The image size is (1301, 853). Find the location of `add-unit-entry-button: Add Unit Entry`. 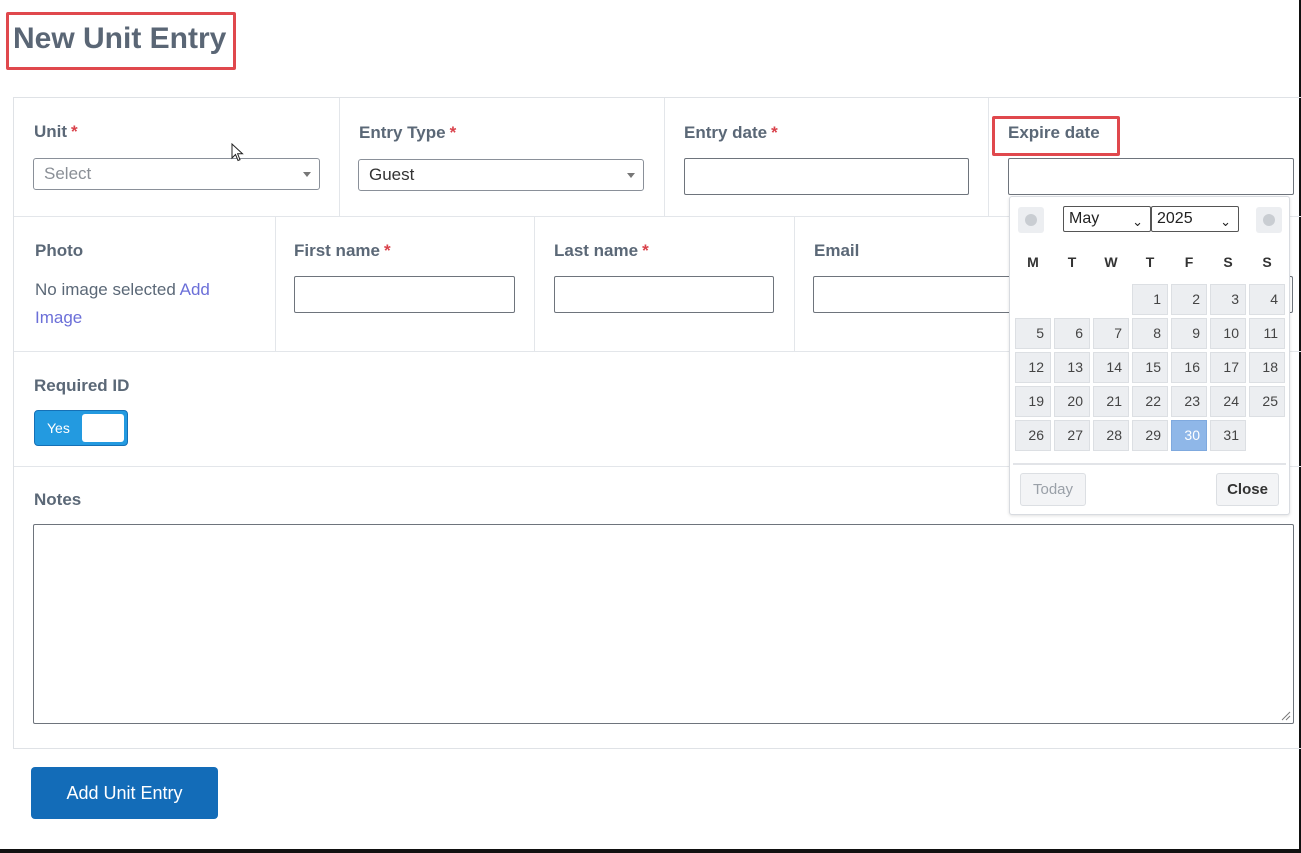

add-unit-entry-button: Add Unit Entry is located at coordinates (124, 793).